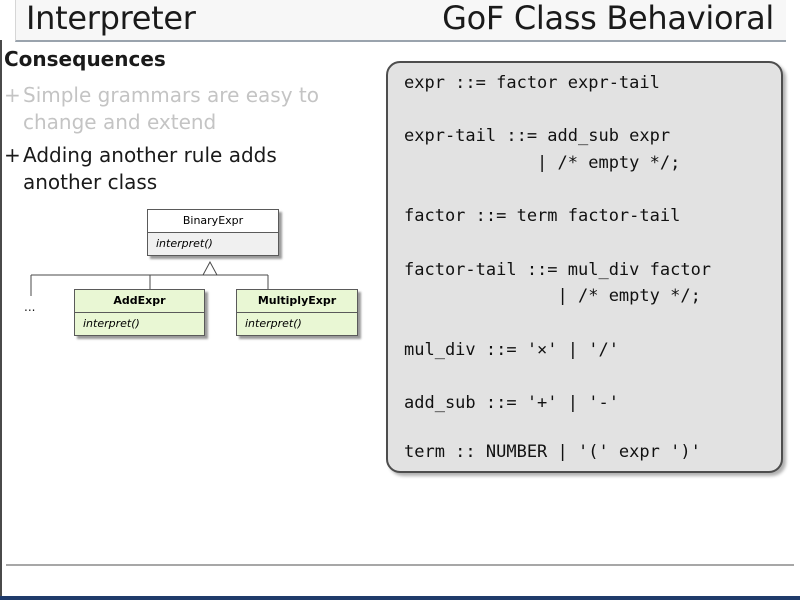 This screenshot has width=800, height=600. What do you see at coordinates (532, 83) in the screenshot?
I see `grammar-line: expr ::= factor expr-tail` at bounding box center [532, 83].